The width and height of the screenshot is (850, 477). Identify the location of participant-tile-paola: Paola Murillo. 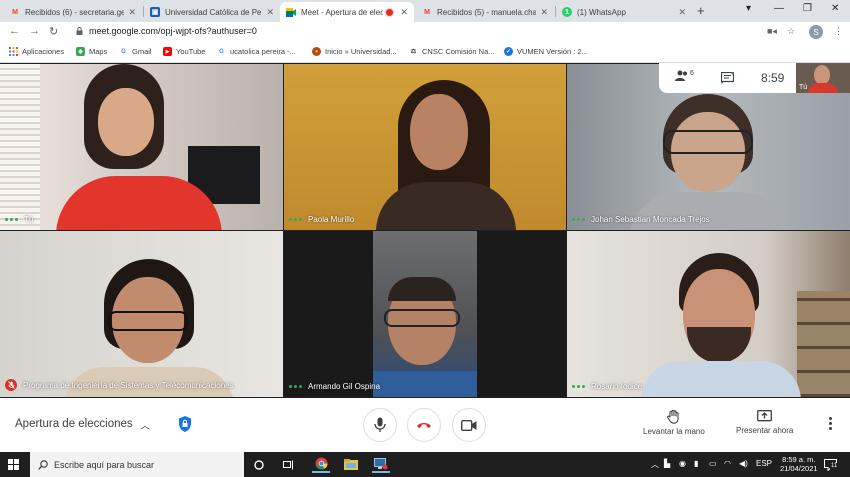
(425, 147).